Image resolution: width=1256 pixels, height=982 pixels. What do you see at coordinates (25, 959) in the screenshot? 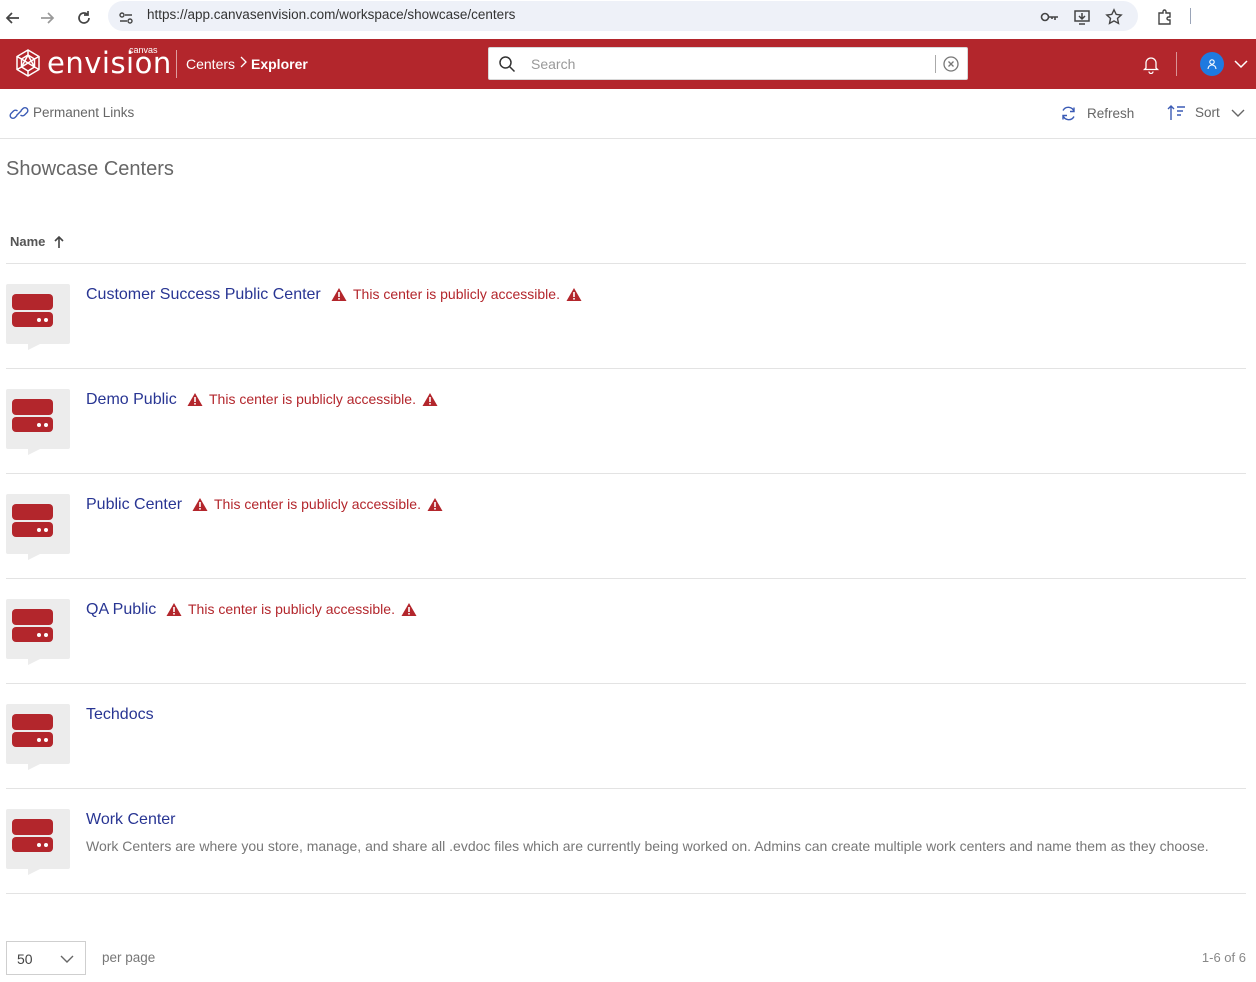
I see `per-page-value: 50` at bounding box center [25, 959].